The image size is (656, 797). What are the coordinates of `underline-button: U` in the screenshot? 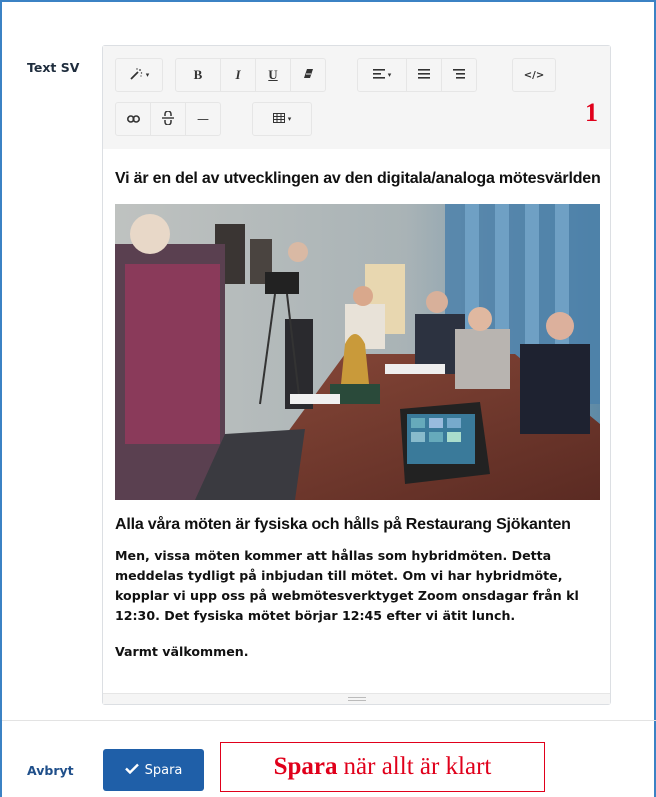 It's located at (273, 75).